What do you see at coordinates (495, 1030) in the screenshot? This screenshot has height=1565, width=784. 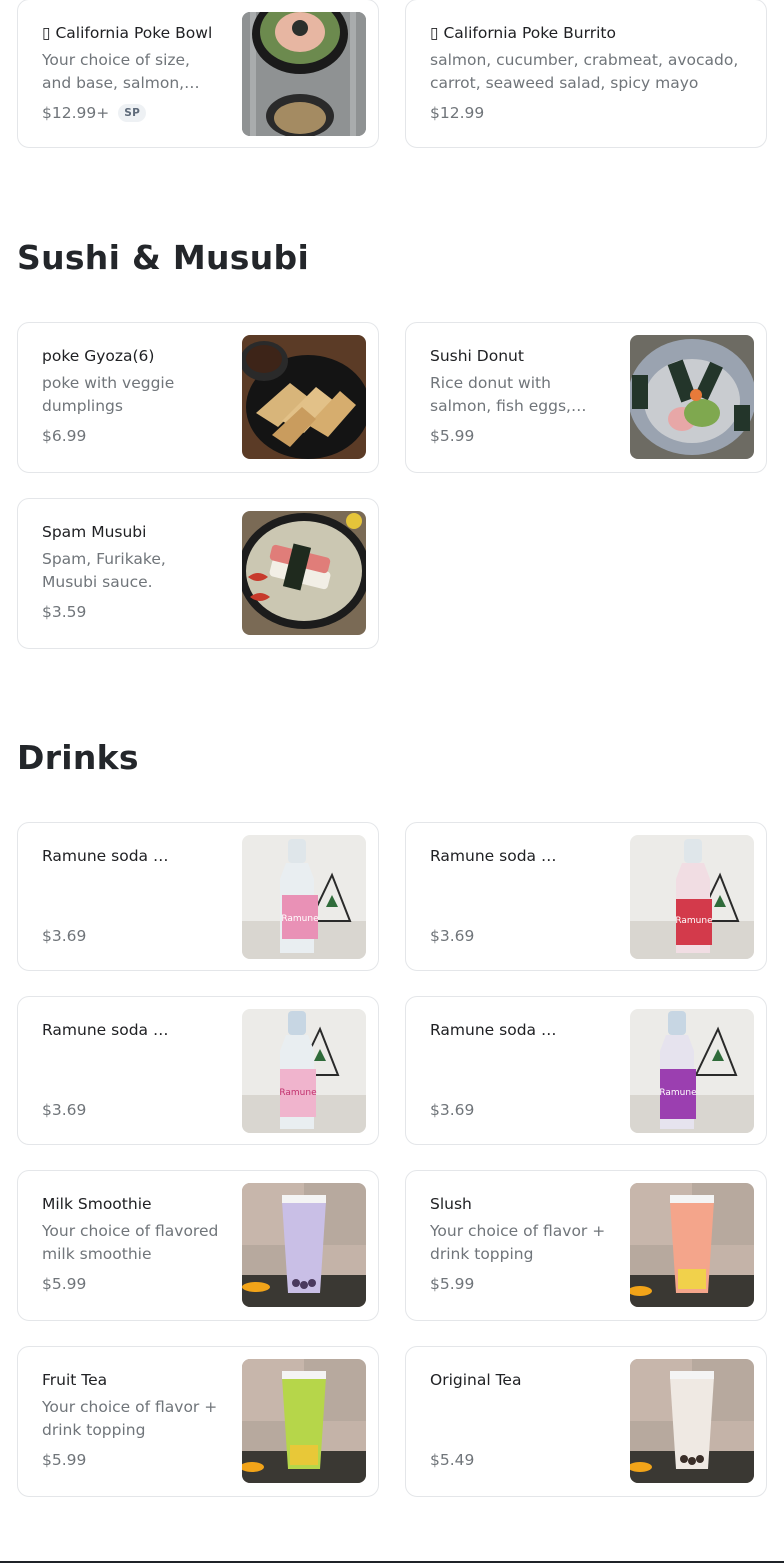 I see `item-name: Ramune soda Grape` at bounding box center [495, 1030].